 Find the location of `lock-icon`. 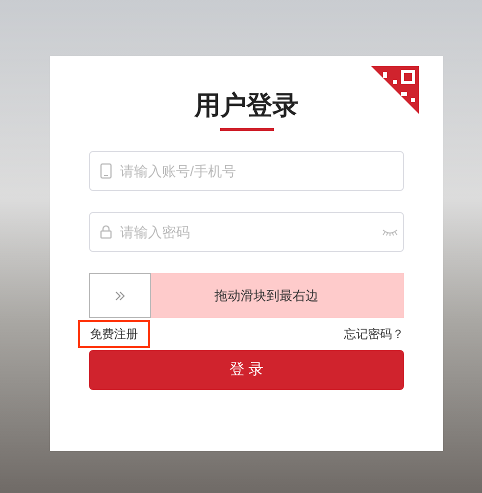

lock-icon is located at coordinates (106, 232).